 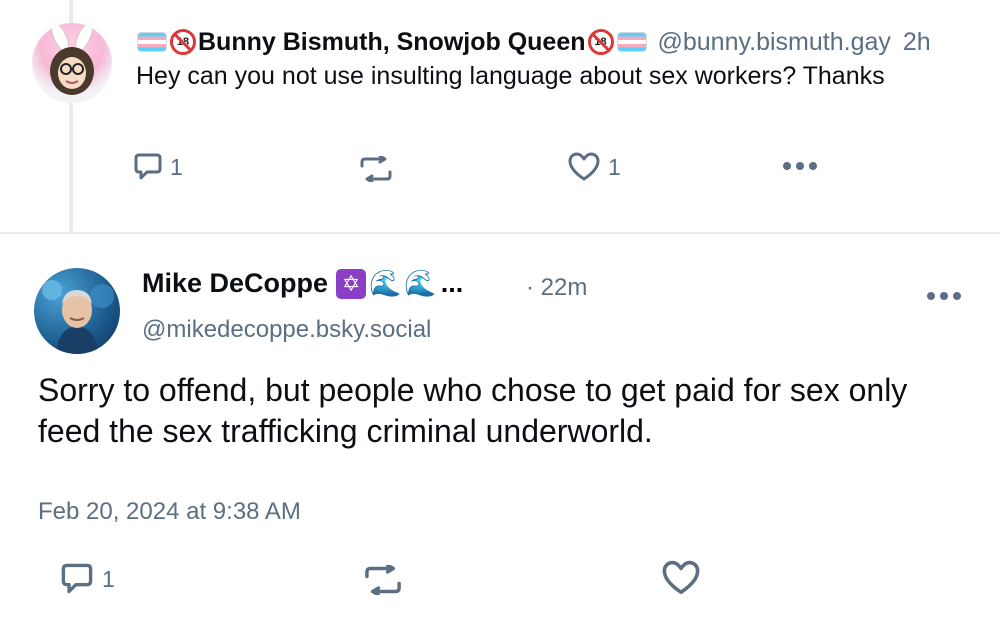 I want to click on post-repost-button, so click(x=383, y=580).